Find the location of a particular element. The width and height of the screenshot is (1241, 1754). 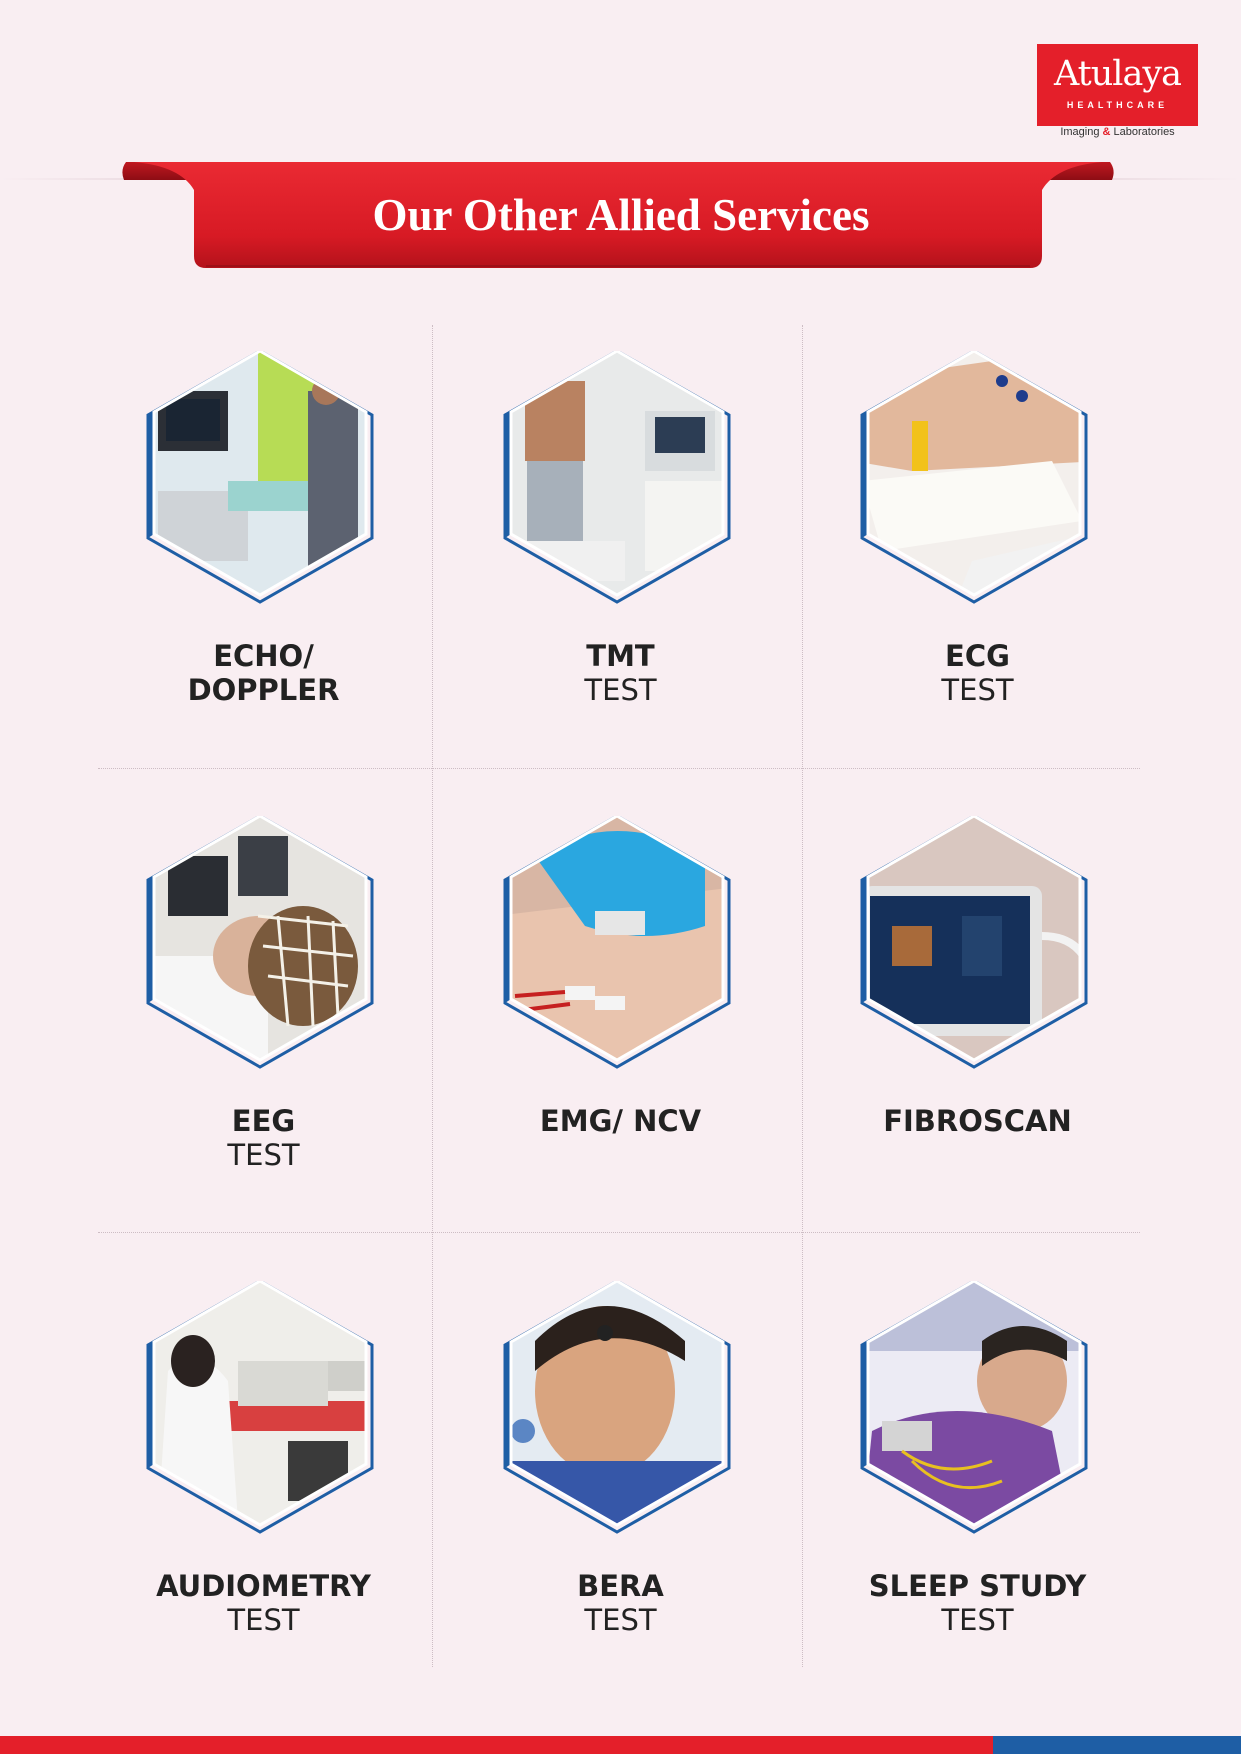

brand-logo: Atulaya HEALTHCARE is located at coordinates (1117, 85).